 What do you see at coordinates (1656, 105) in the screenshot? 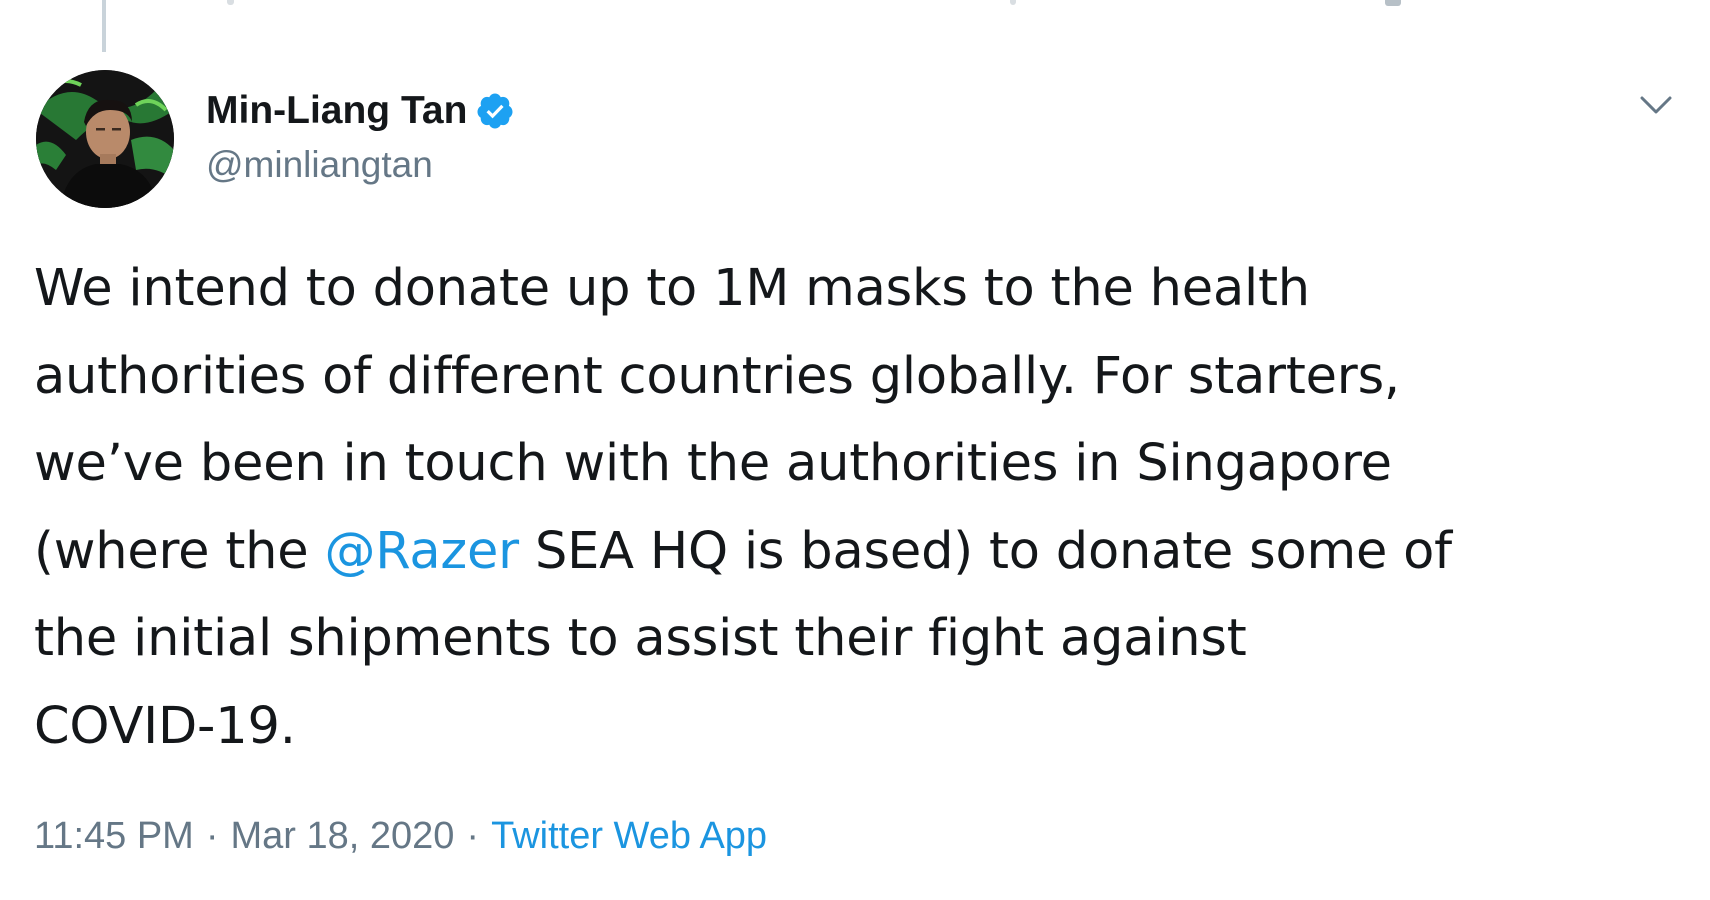
I see `chevron-down-icon` at bounding box center [1656, 105].